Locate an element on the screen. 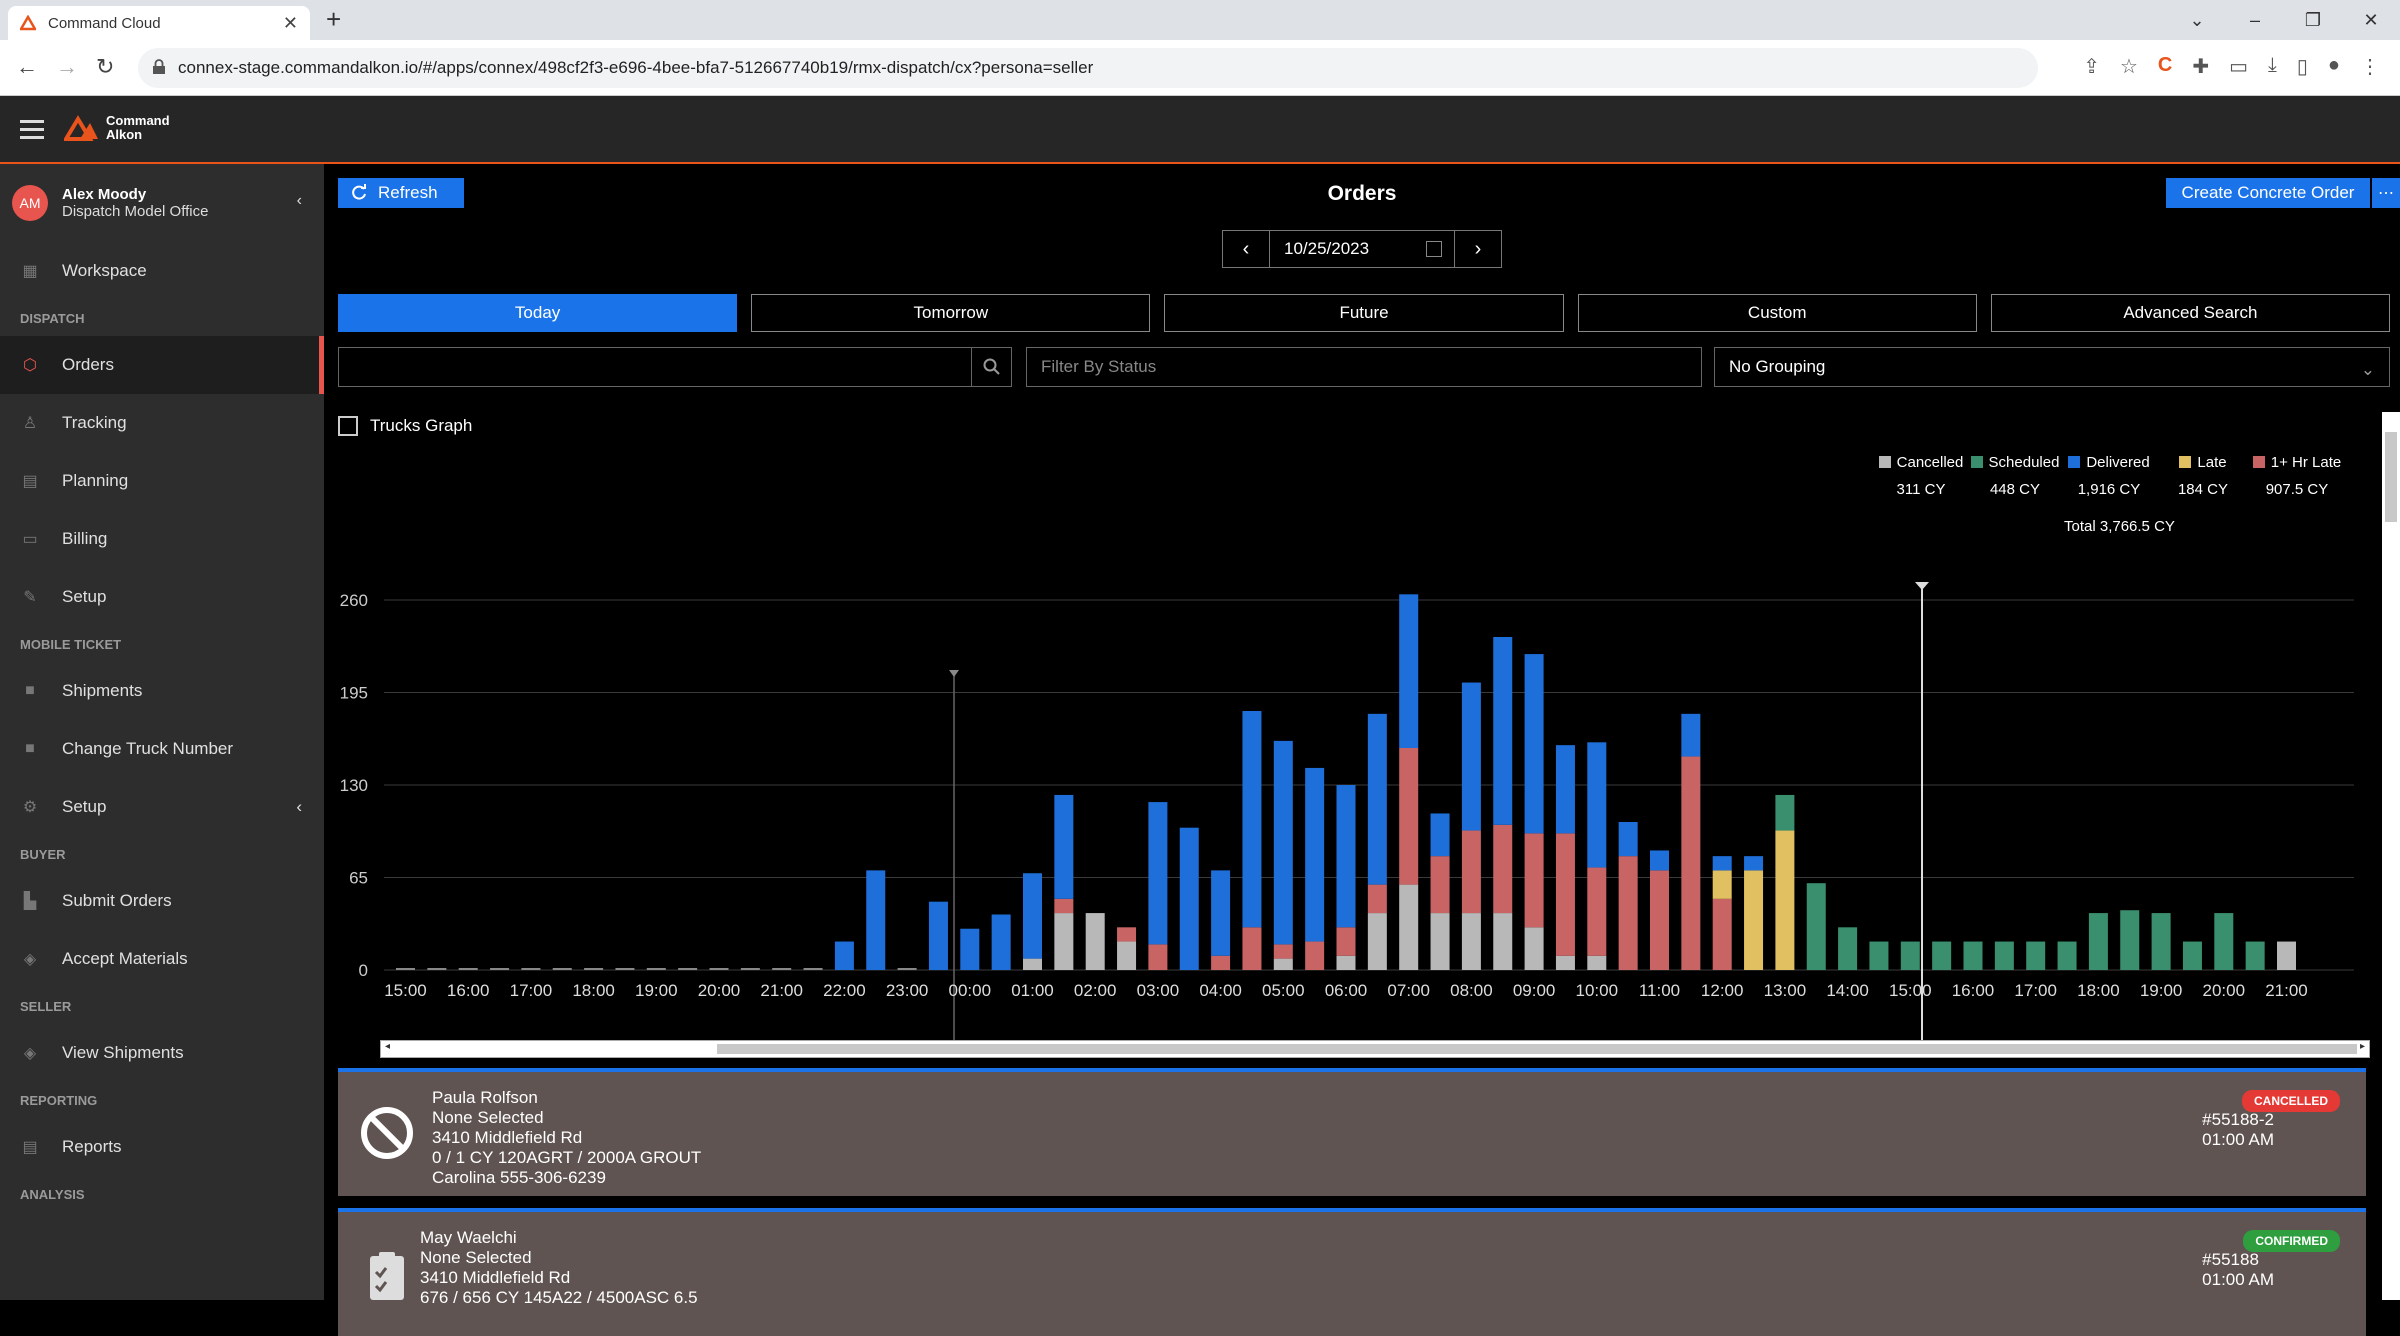 This screenshot has height=1336, width=2400. sidebar-item-planning: ▤ Planning is located at coordinates (162, 481).